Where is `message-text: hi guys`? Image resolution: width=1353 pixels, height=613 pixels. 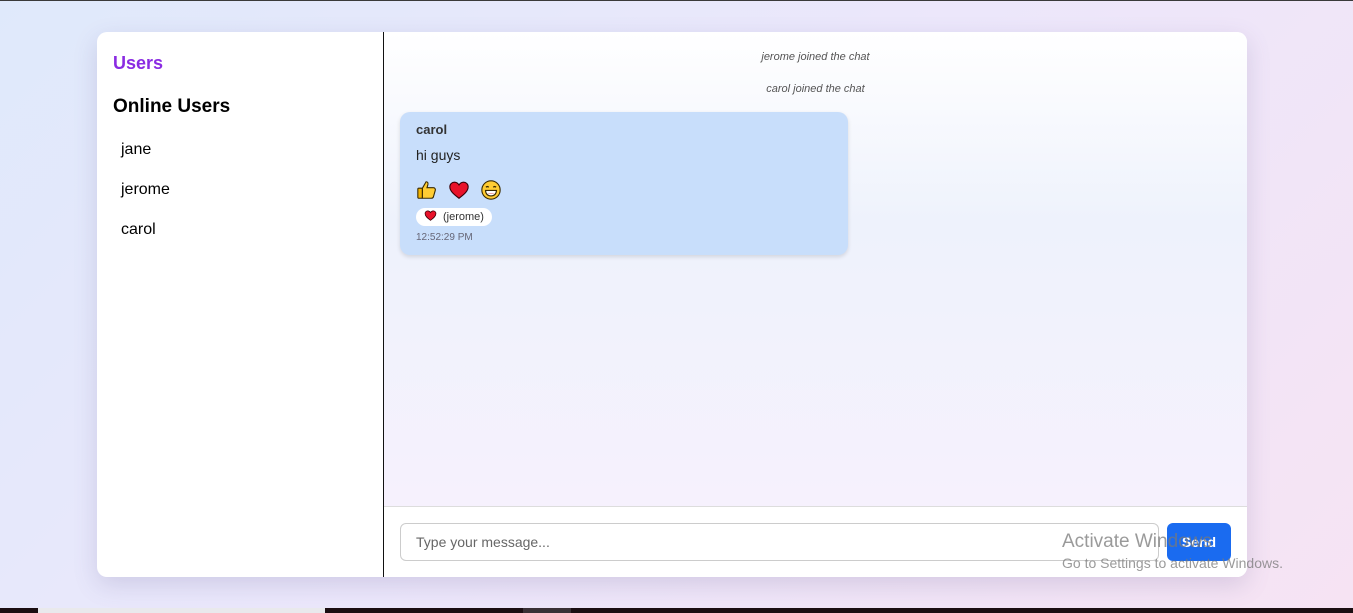 message-text: hi guys is located at coordinates (438, 155).